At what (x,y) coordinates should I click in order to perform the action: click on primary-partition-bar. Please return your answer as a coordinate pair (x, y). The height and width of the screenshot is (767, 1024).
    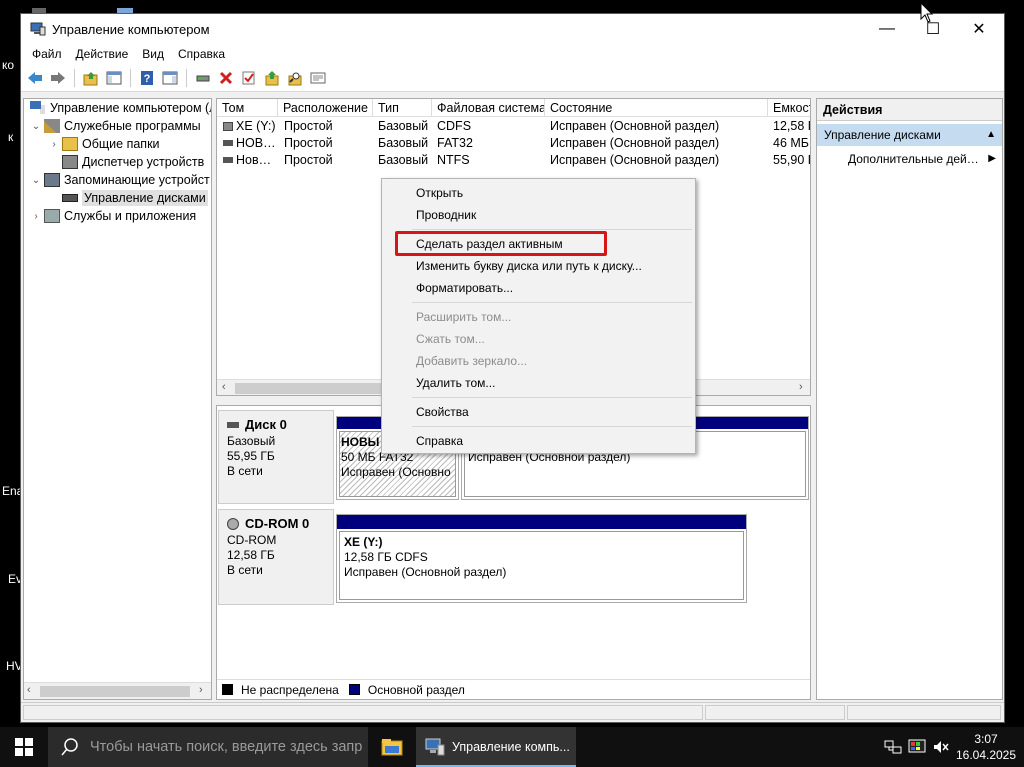
    Looking at the image, I should click on (541, 522).